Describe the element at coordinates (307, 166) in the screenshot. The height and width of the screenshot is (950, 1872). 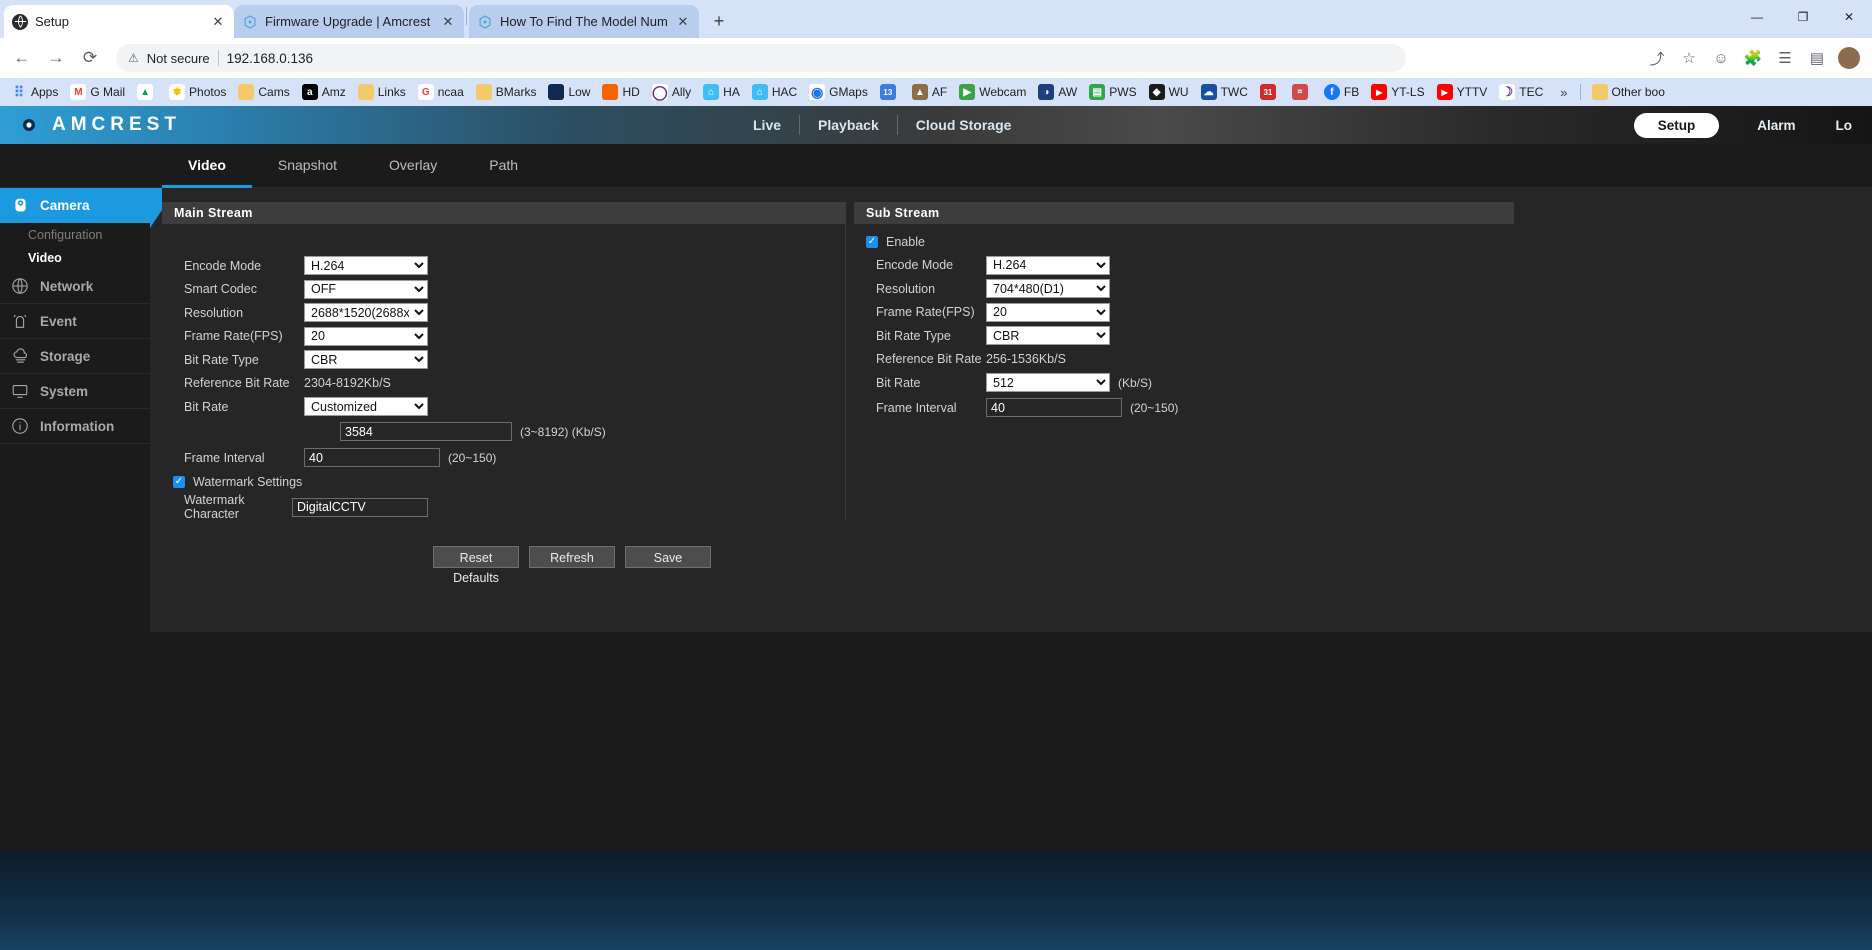
I see `tab-snapshot: Snapshot` at that location.